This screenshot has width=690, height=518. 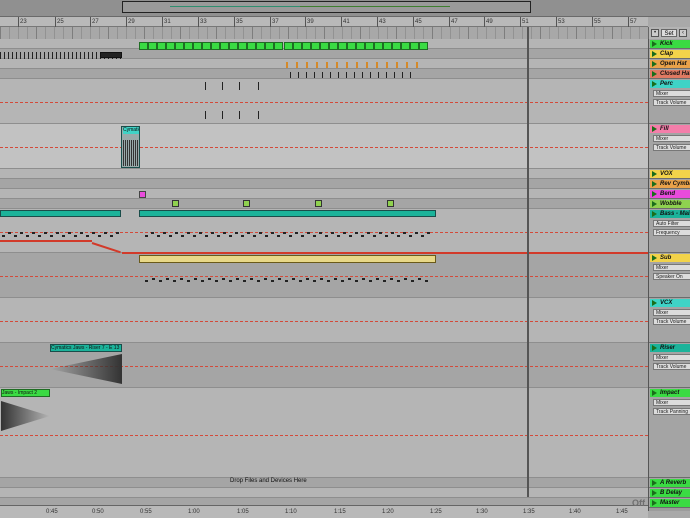 I want to click on beat-ruler: 23 25 27 29 31 33 35 37 39 41 43 45 47 49 51 53 55 57, so click(x=324, y=22).